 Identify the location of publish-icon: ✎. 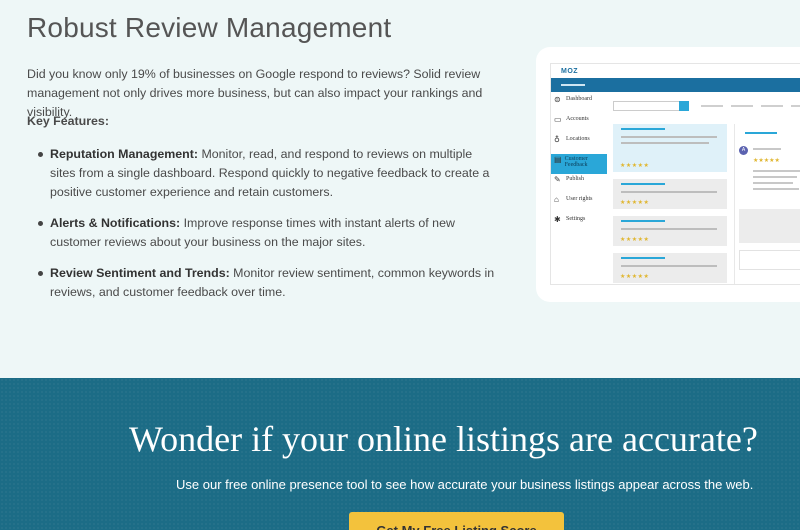
(557, 179).